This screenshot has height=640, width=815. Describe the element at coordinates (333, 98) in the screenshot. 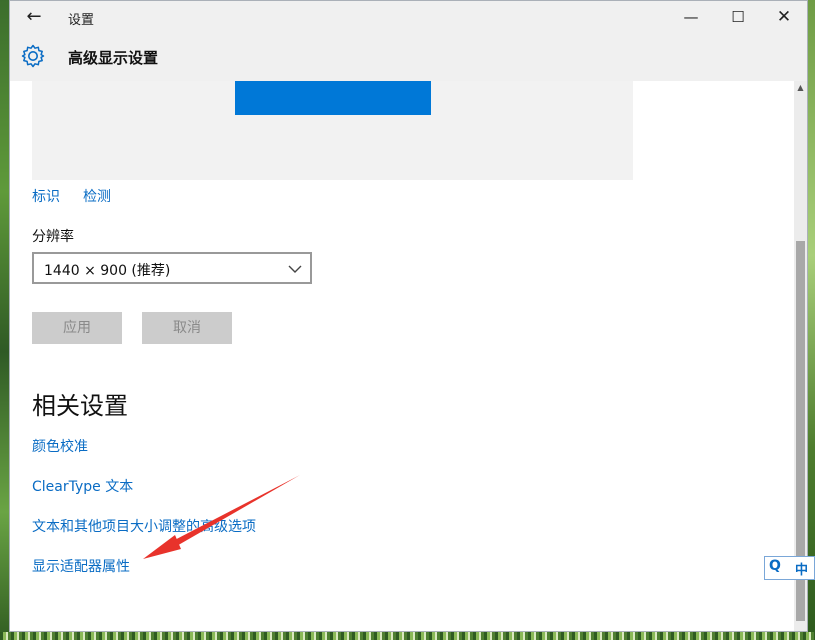

I see `monitor-tile` at that location.